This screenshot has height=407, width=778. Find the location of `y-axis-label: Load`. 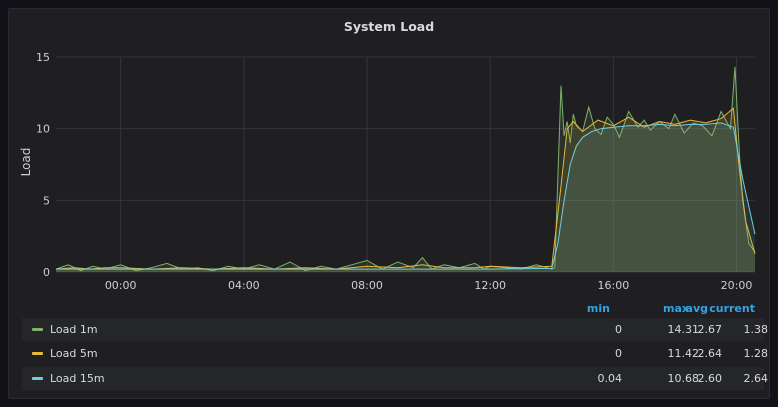

y-axis-label: Load is located at coordinates (26, 162).